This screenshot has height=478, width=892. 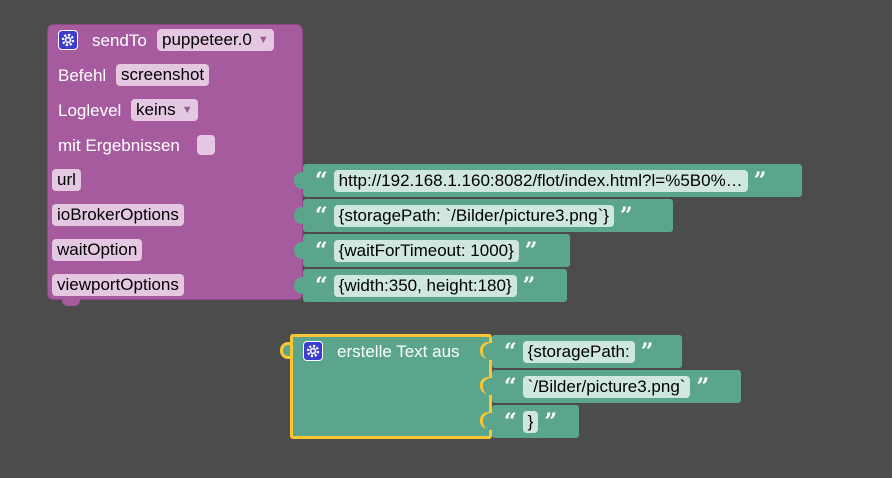 What do you see at coordinates (578, 351) in the screenshot?
I see `text-value-part-1: {storagePath:` at bounding box center [578, 351].